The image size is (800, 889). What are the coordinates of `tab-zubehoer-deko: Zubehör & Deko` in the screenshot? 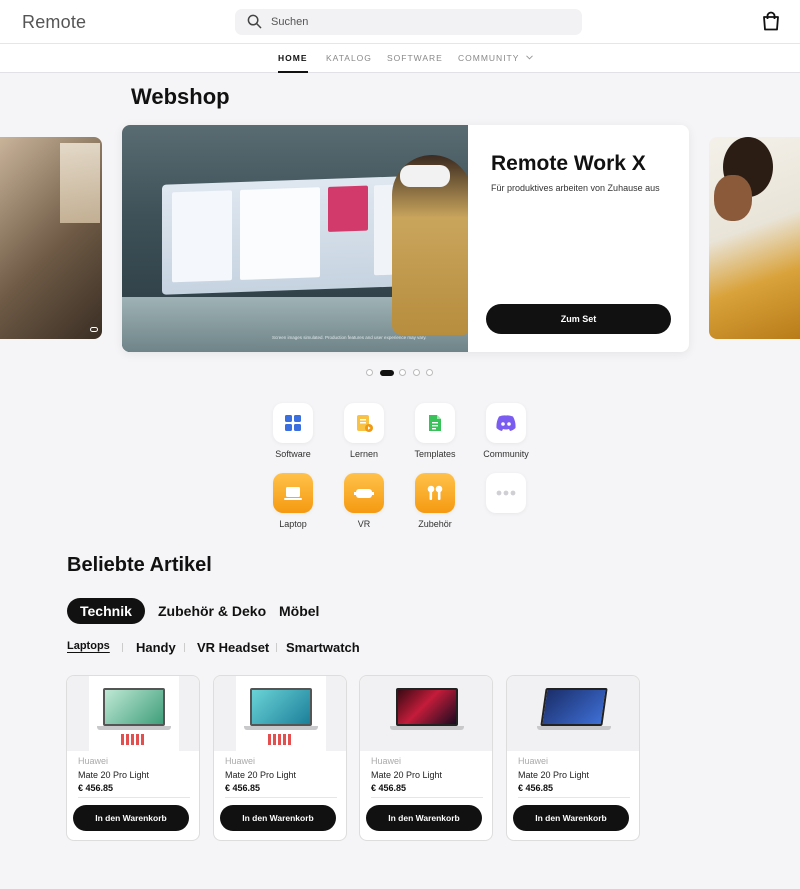 It's located at (212, 611).